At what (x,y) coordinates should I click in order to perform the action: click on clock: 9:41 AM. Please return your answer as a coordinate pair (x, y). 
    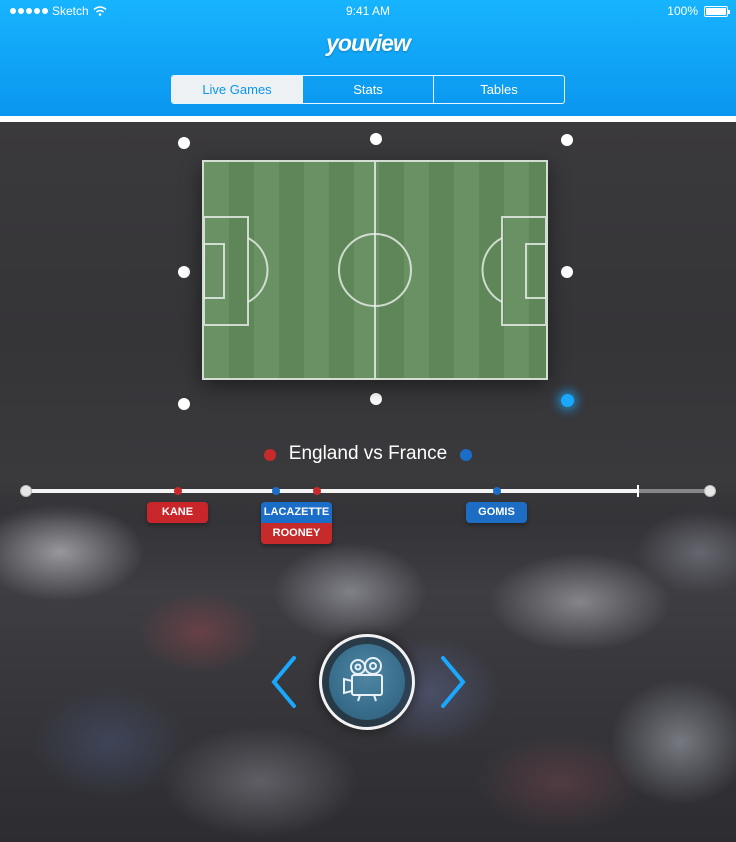
    Looking at the image, I should click on (368, 11).